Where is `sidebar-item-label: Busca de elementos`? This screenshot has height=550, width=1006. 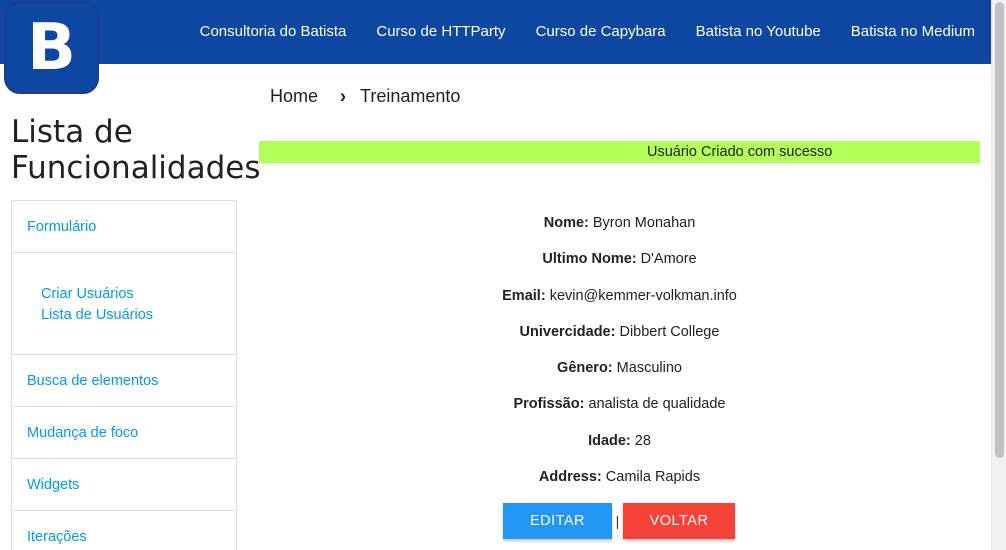
sidebar-item-label: Busca de elementos is located at coordinates (93, 380).